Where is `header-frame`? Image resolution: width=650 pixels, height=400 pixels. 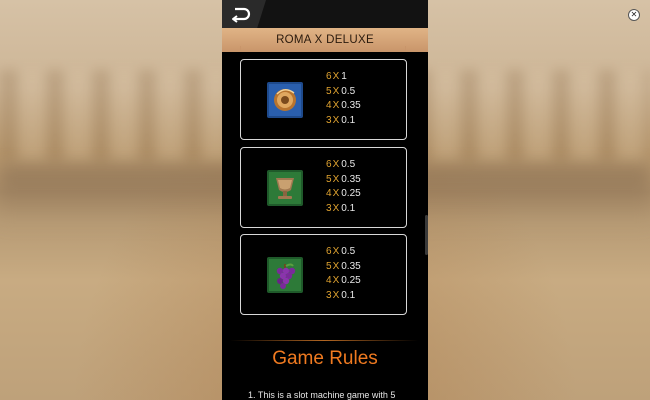 header-frame is located at coordinates (323, 49).